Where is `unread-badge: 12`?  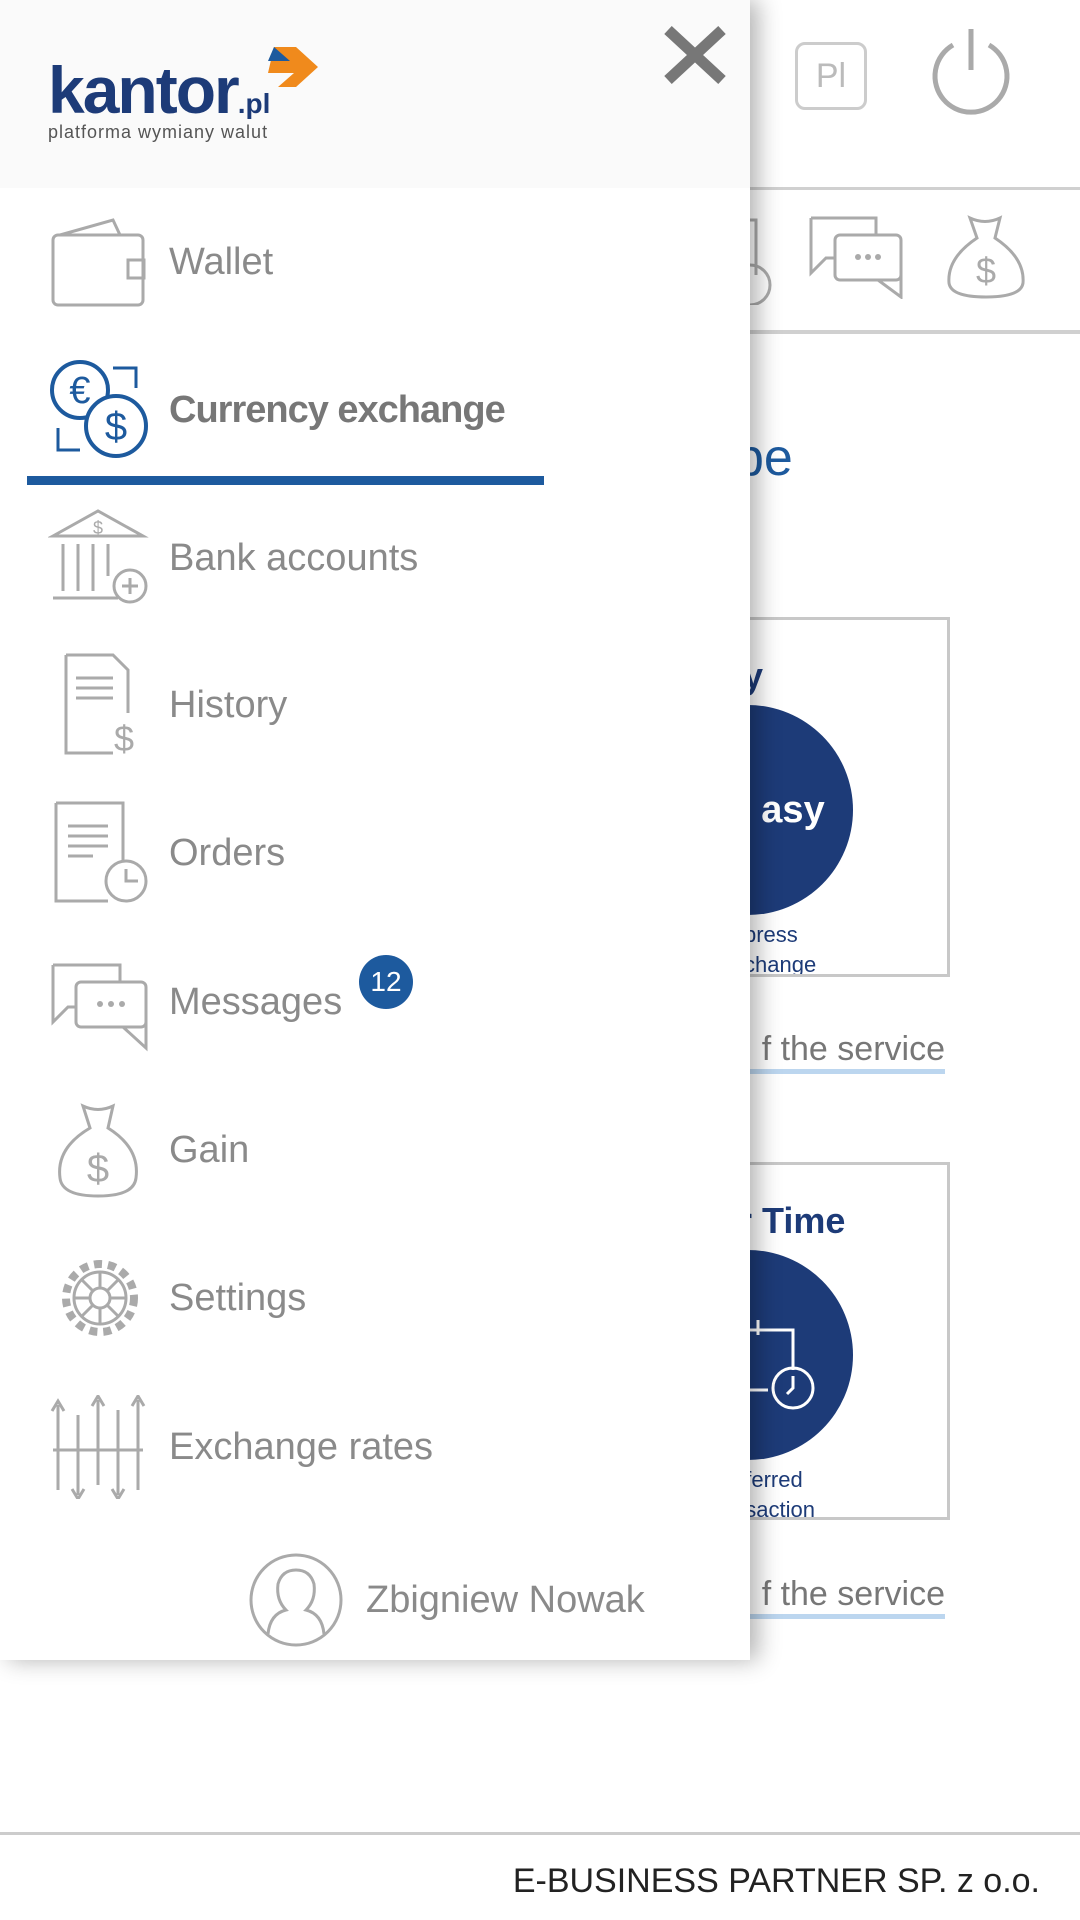 unread-badge: 12 is located at coordinates (386, 982).